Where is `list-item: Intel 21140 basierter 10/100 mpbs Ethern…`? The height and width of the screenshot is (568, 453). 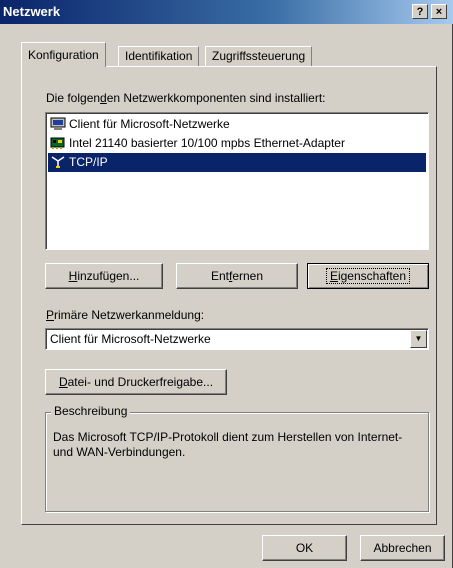 list-item: Intel 21140 basierter 10/100 mpbs Ethern… is located at coordinates (237, 143).